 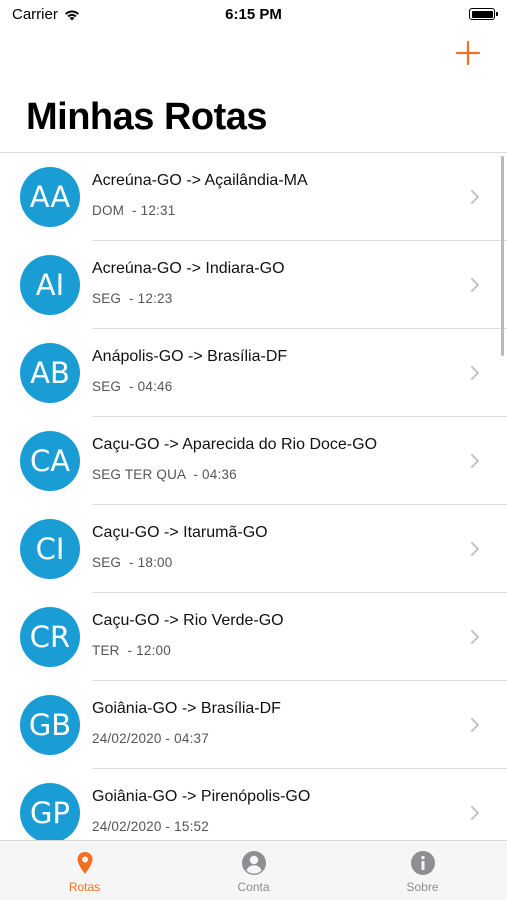 What do you see at coordinates (50, 285) in the screenshot?
I see `route-avatar: AI` at bounding box center [50, 285].